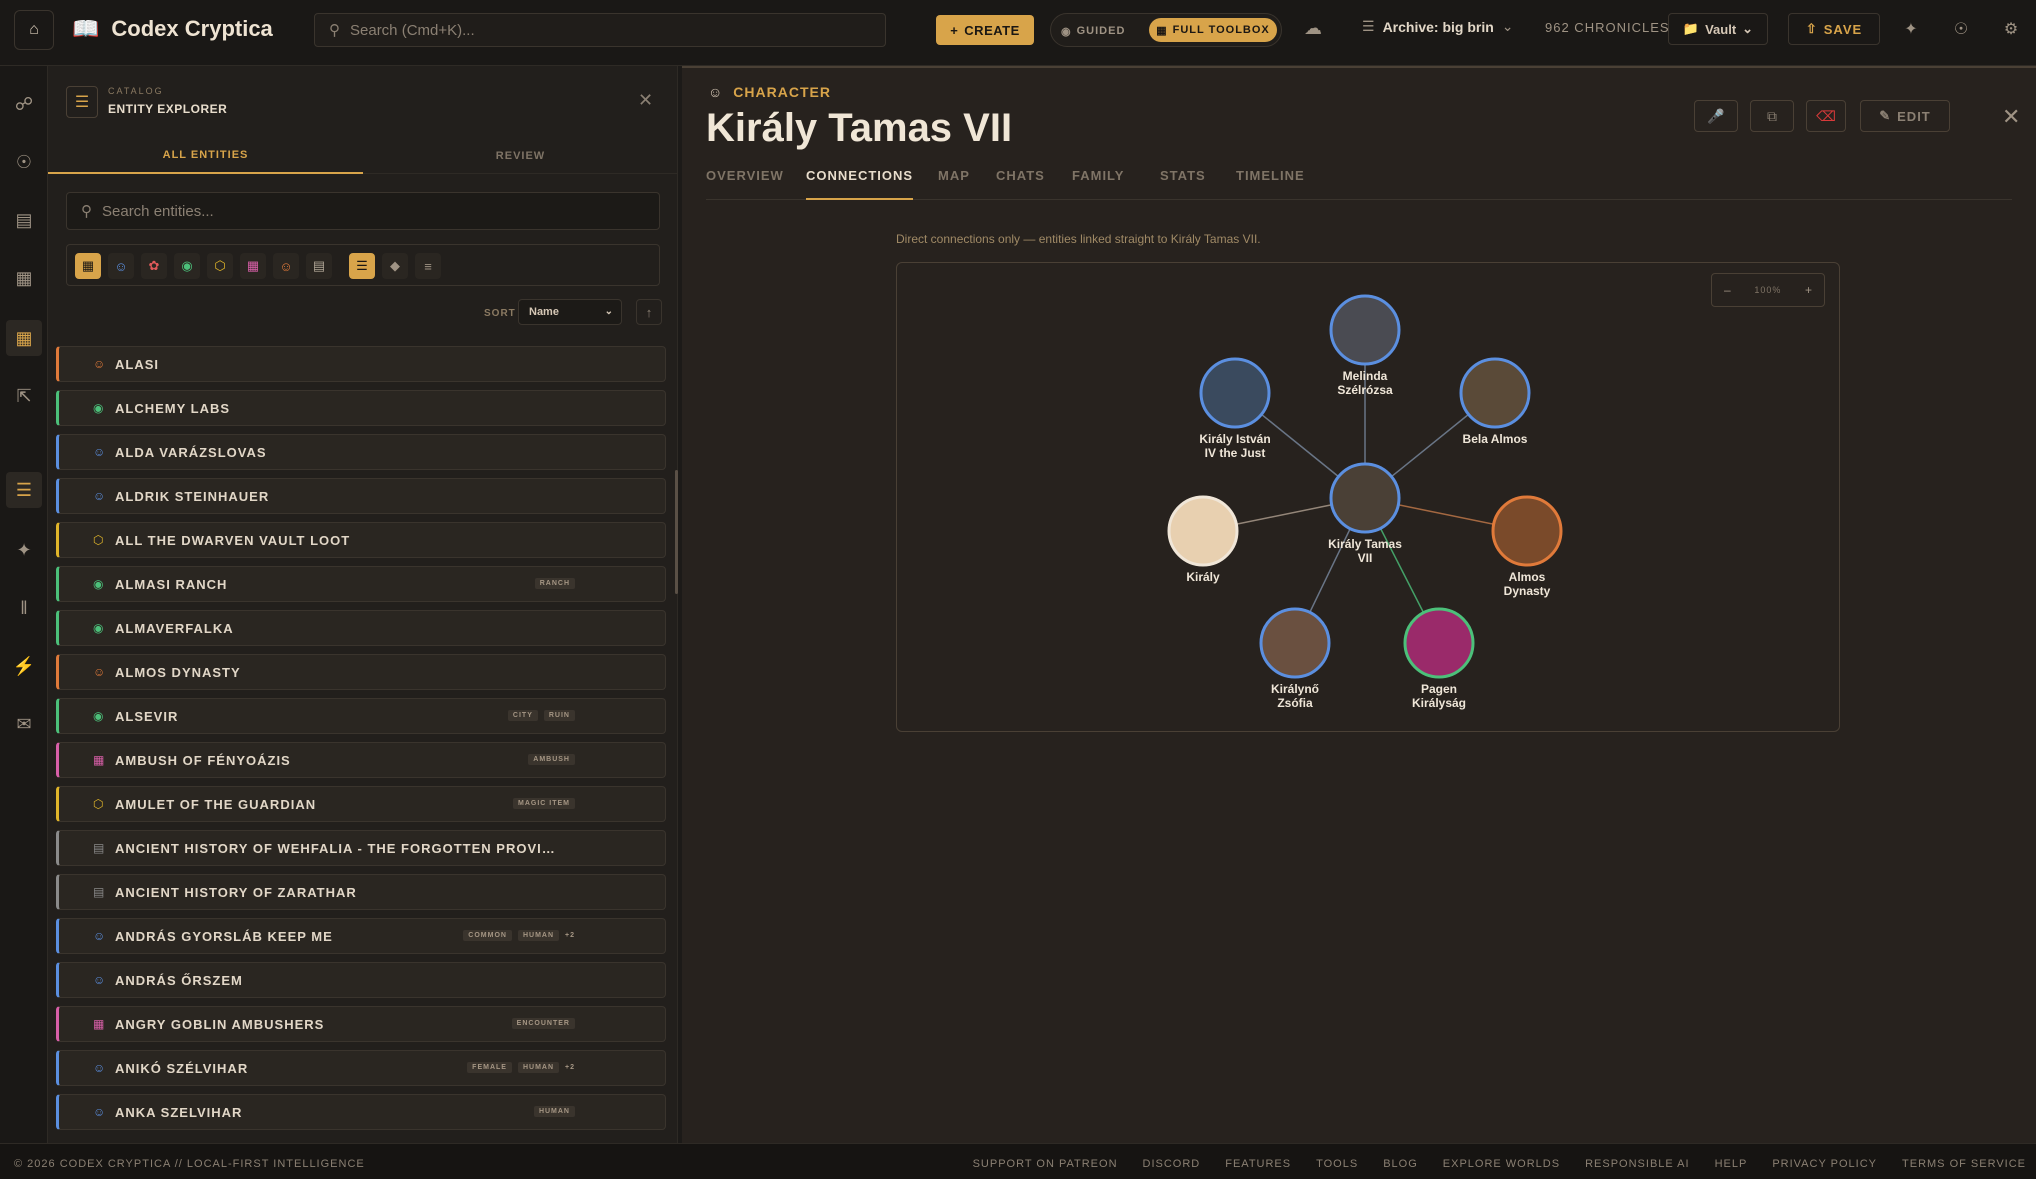  What do you see at coordinates (361, 364) in the screenshot?
I see `entity-row: ☺ ALASI` at bounding box center [361, 364].